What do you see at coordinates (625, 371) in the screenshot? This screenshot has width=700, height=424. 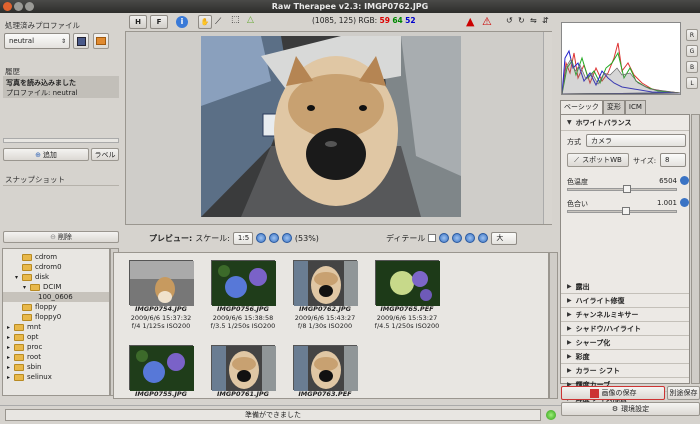 I see `tool-section: ▶ カラー シフト` at bounding box center [625, 371].